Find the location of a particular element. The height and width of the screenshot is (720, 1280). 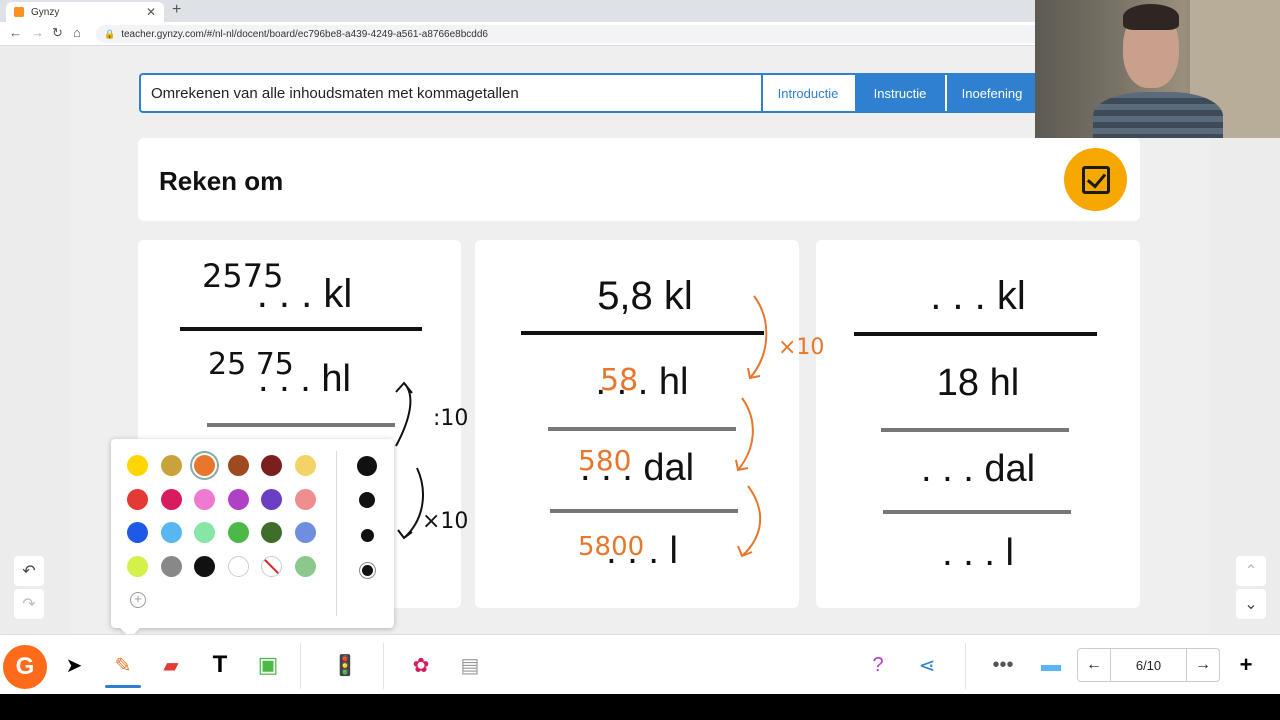

card-1-kl: . . . kl is located at coordinates (299, 294).